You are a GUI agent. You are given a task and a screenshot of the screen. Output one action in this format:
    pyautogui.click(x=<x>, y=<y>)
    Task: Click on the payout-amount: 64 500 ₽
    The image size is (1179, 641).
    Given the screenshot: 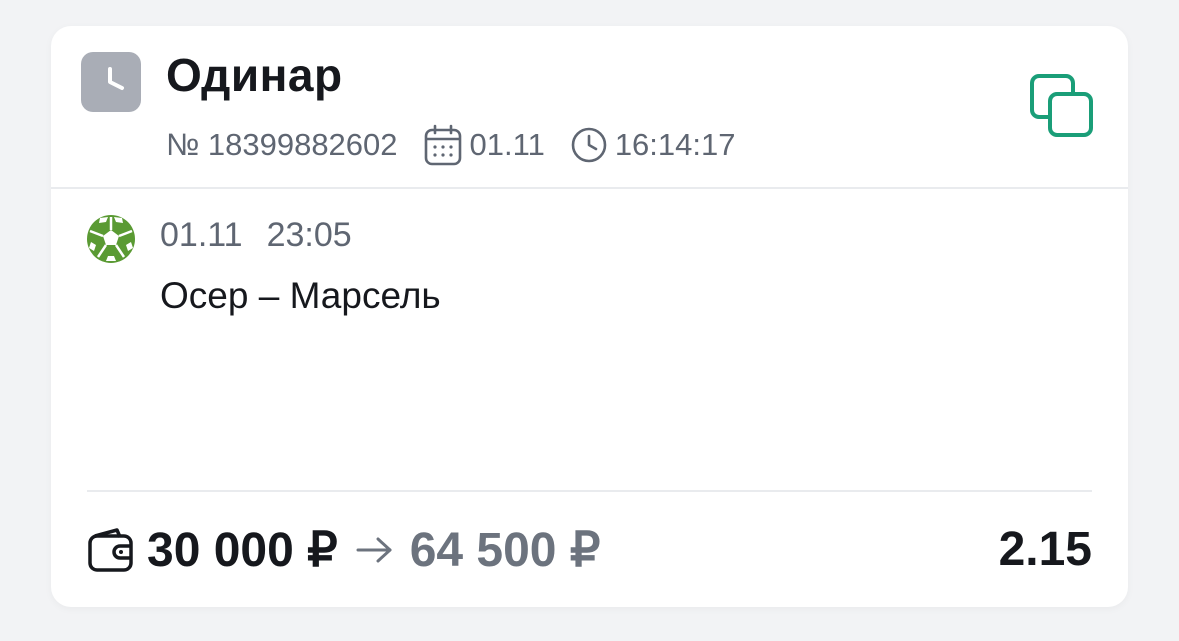 What is the action you would take?
    pyautogui.click(x=505, y=550)
    